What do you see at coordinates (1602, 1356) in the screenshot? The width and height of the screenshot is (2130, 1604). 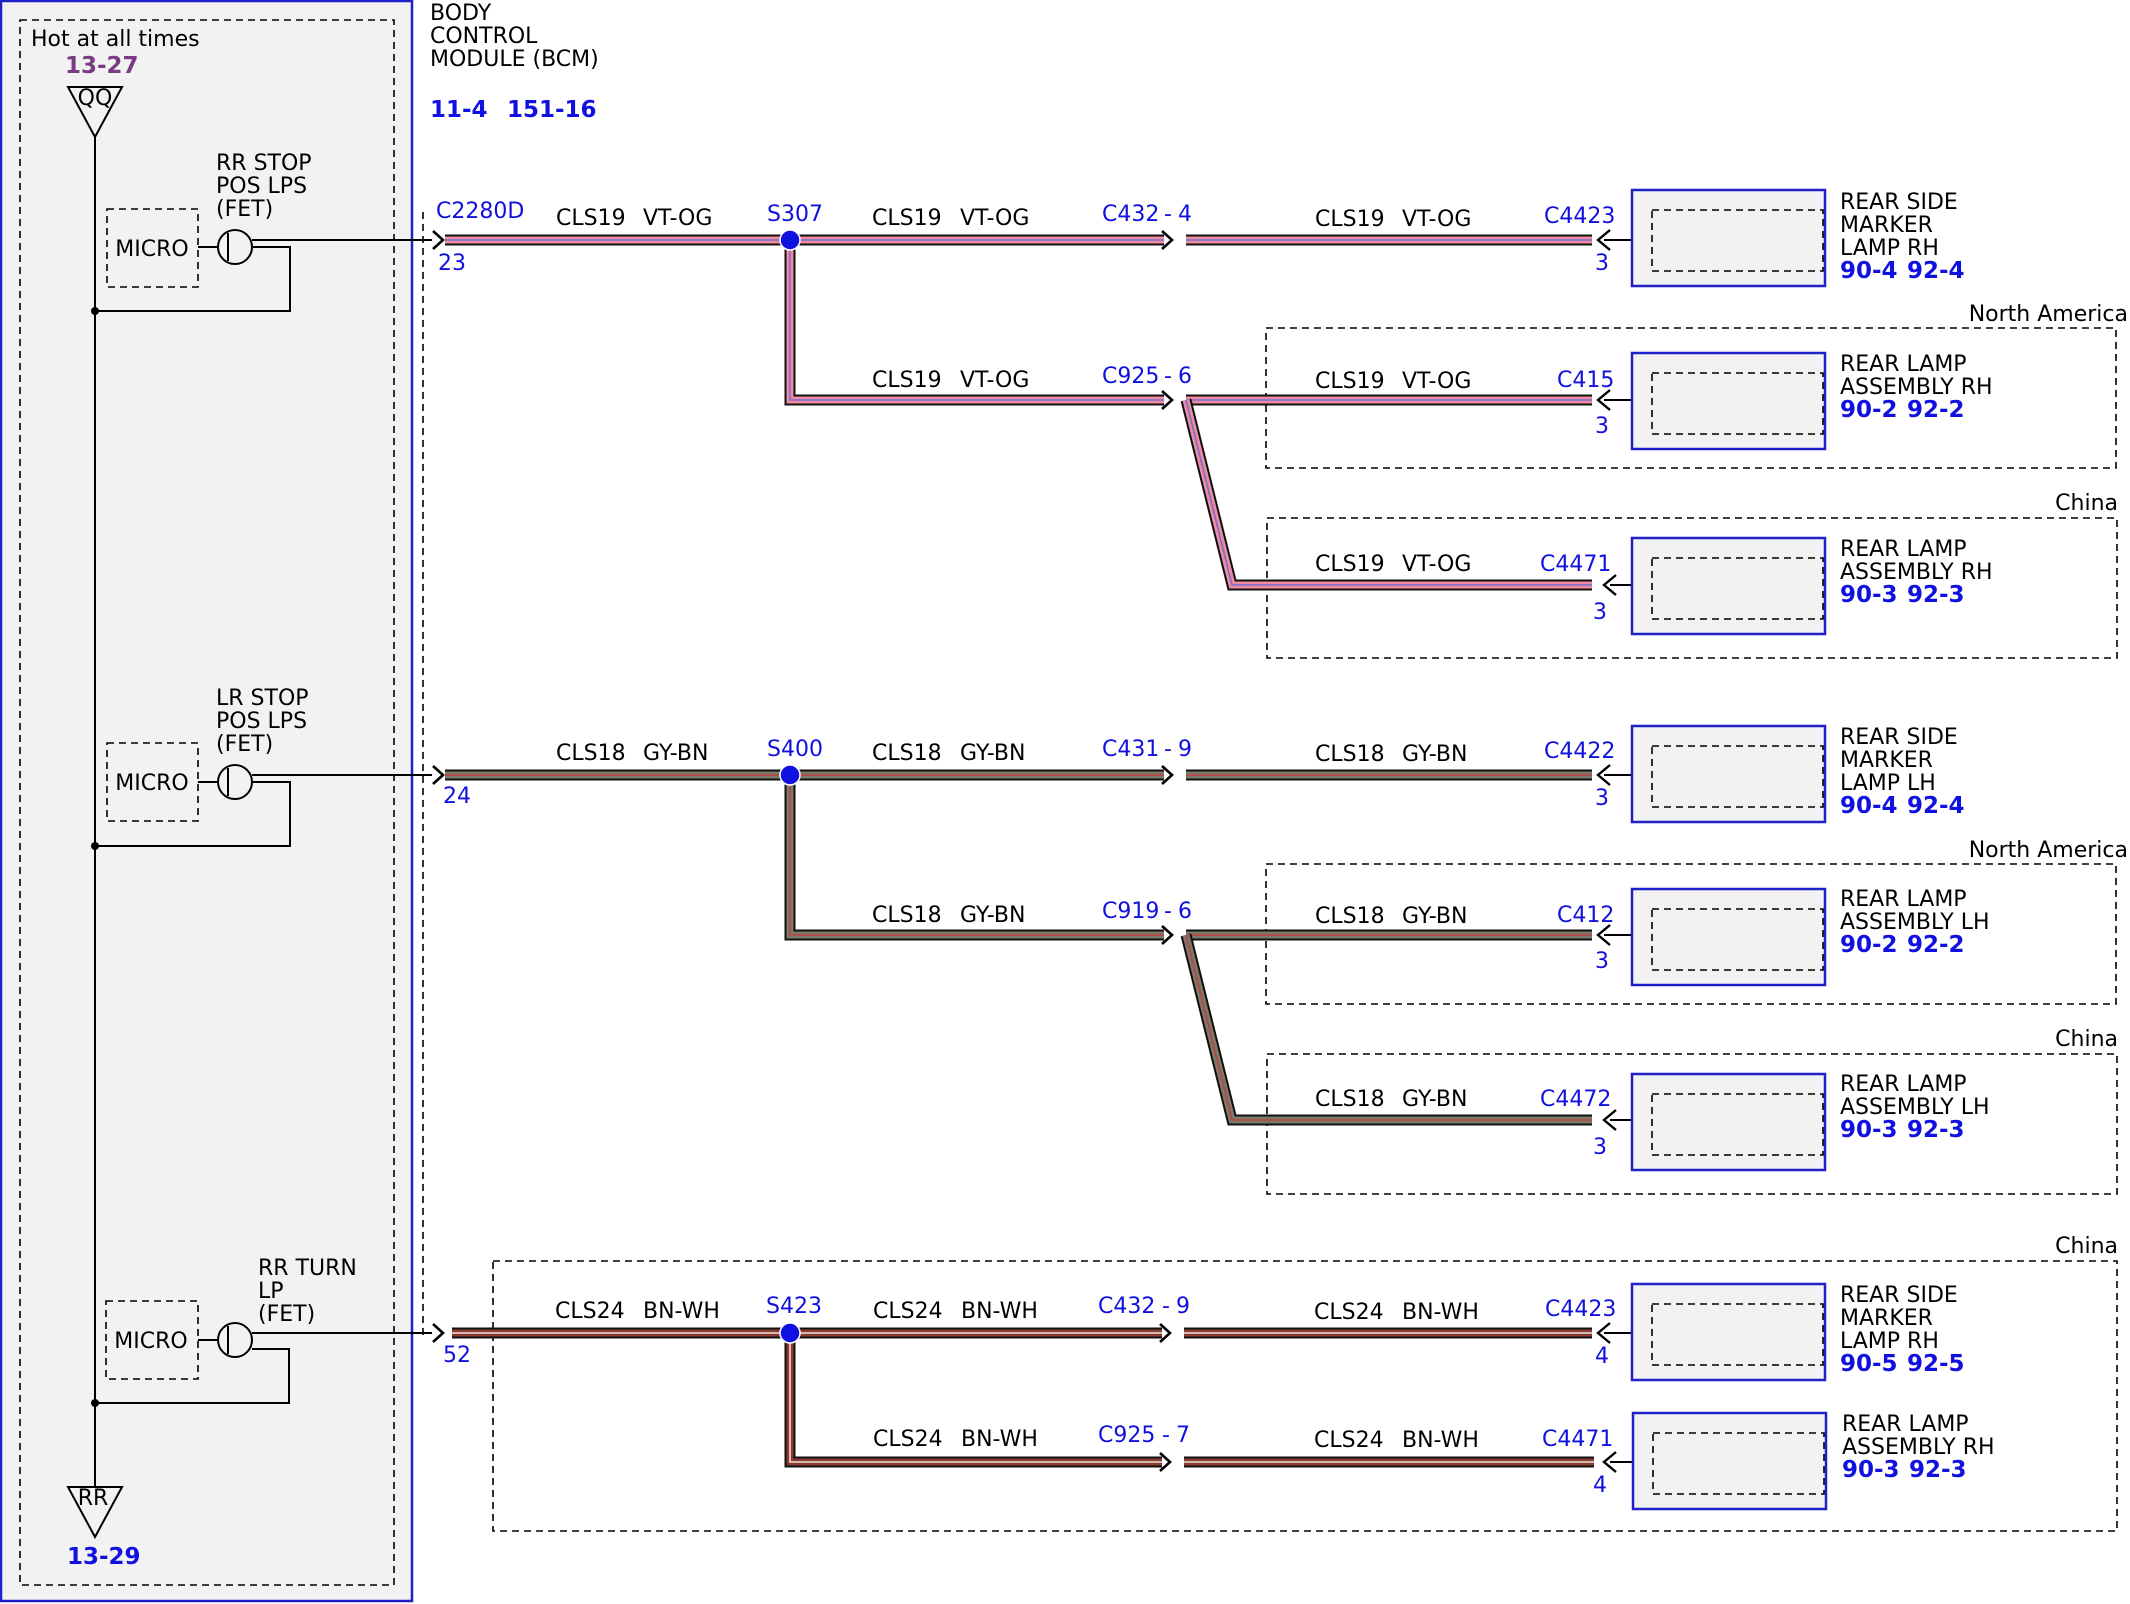 I see `load-pin: 4` at bounding box center [1602, 1356].